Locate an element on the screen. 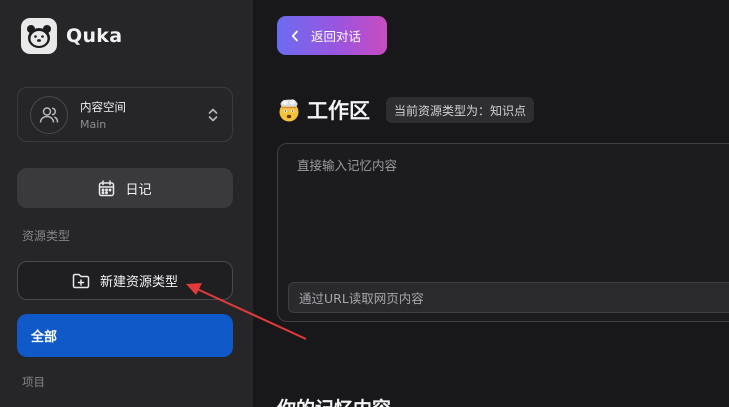  new-resource-type-label: 新建资源类型 is located at coordinates (138, 282).